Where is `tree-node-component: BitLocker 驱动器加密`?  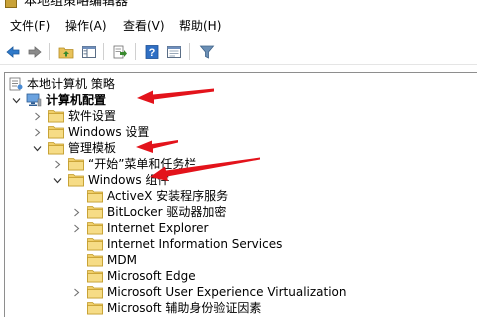
tree-node-component: BitLocker 驱动器加密 is located at coordinates (148, 212).